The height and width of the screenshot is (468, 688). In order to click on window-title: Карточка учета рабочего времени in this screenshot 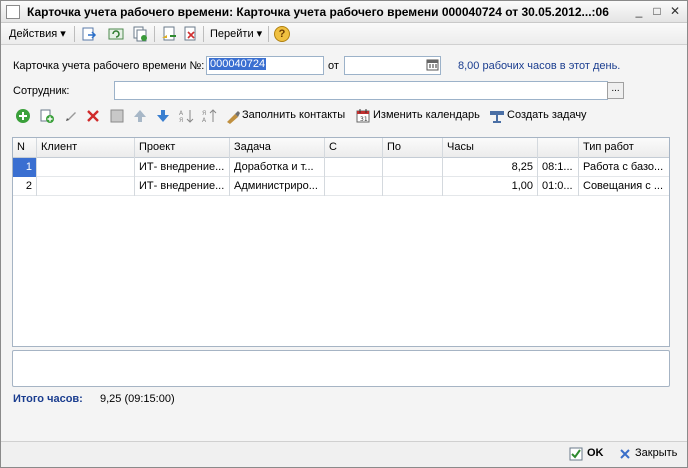, I will do `click(318, 12)`.